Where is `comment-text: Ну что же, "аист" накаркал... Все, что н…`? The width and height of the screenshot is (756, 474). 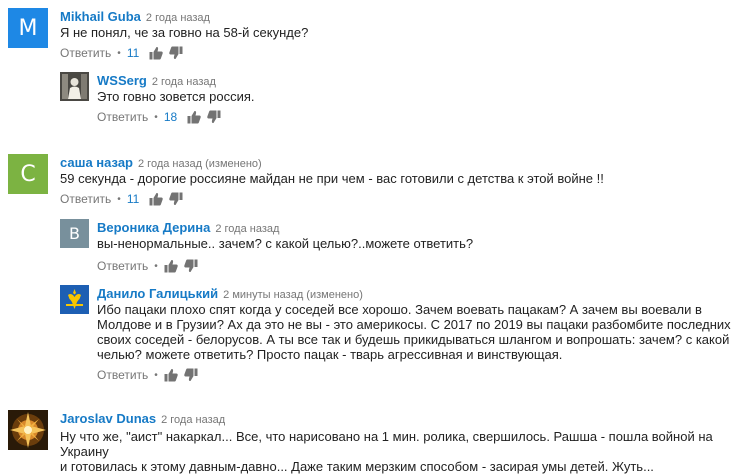 comment-text: Ну что же, "аист" накаркал... Все, что н… is located at coordinates (405, 451).